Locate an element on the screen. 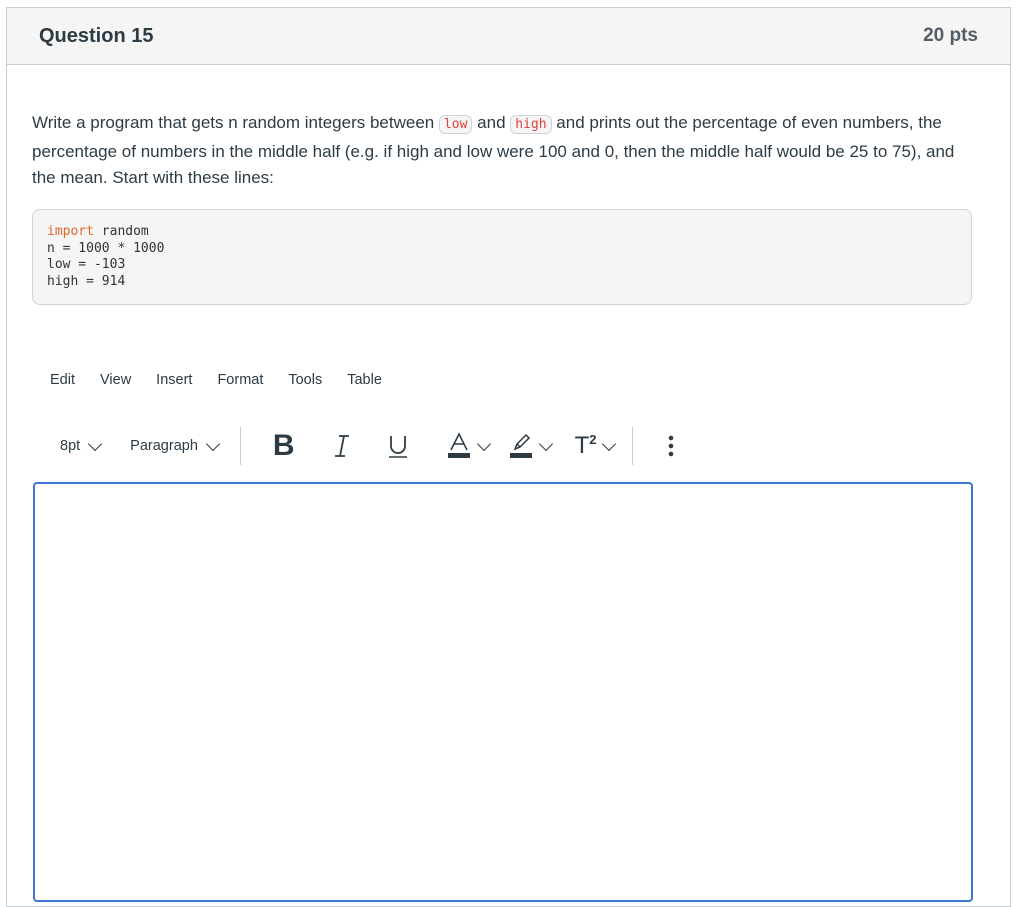 This screenshot has width=1024, height=907. code-line: low = -103 is located at coordinates (502, 265).